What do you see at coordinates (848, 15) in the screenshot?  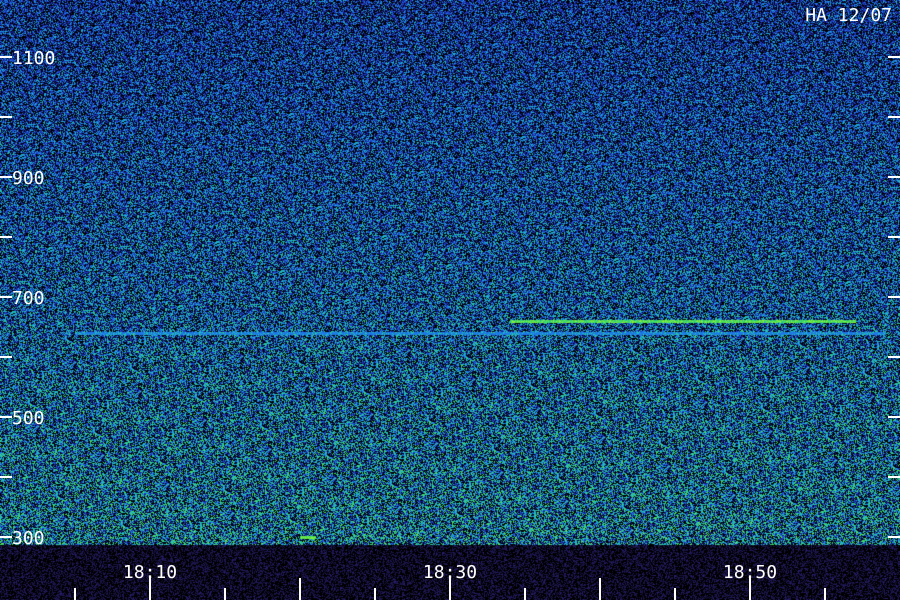 I see `date-stamp: HA 12/07` at bounding box center [848, 15].